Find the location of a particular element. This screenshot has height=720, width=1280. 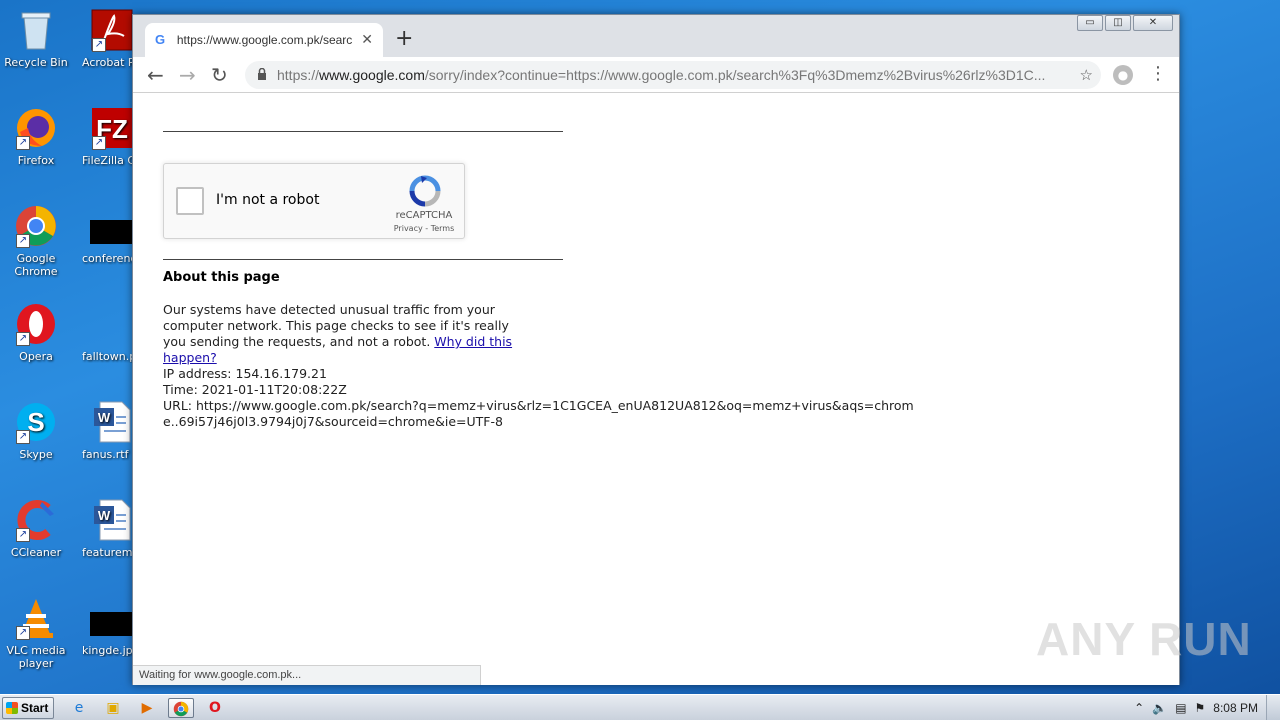

system-tray: ⌃ 🔈 ▤ ⚑ 8:08 PM is located at coordinates (1207, 707).